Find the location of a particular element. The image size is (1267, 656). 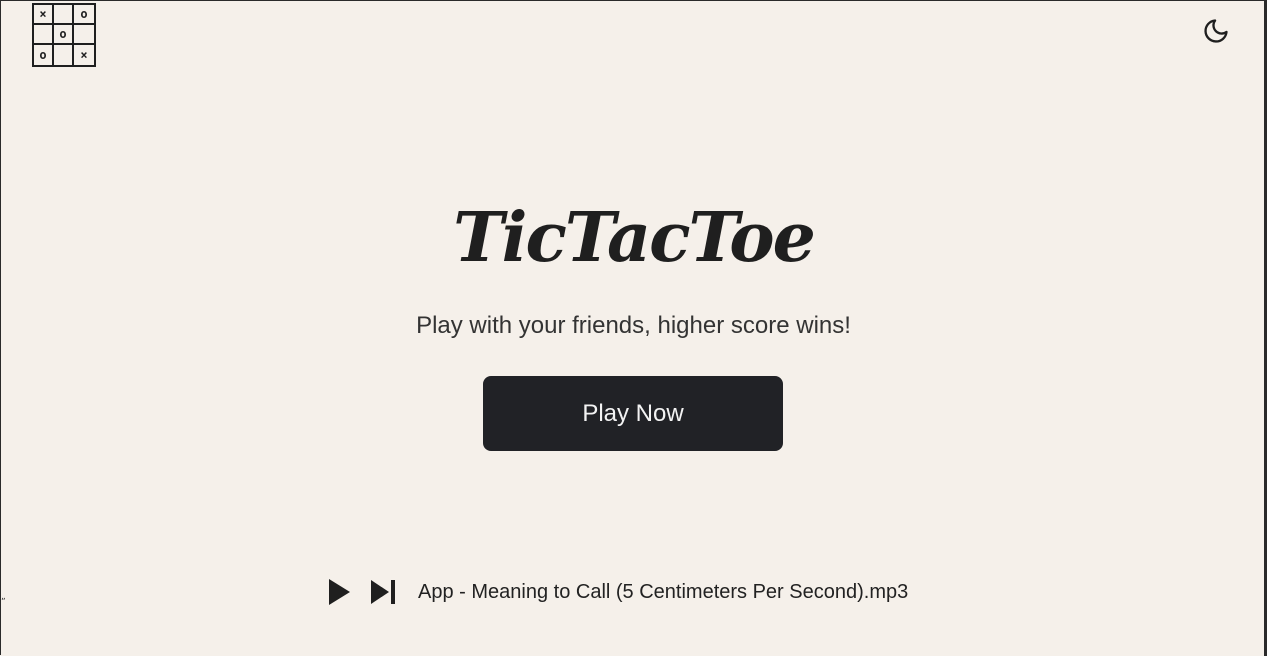

skip-next-icon is located at coordinates (383, 592).